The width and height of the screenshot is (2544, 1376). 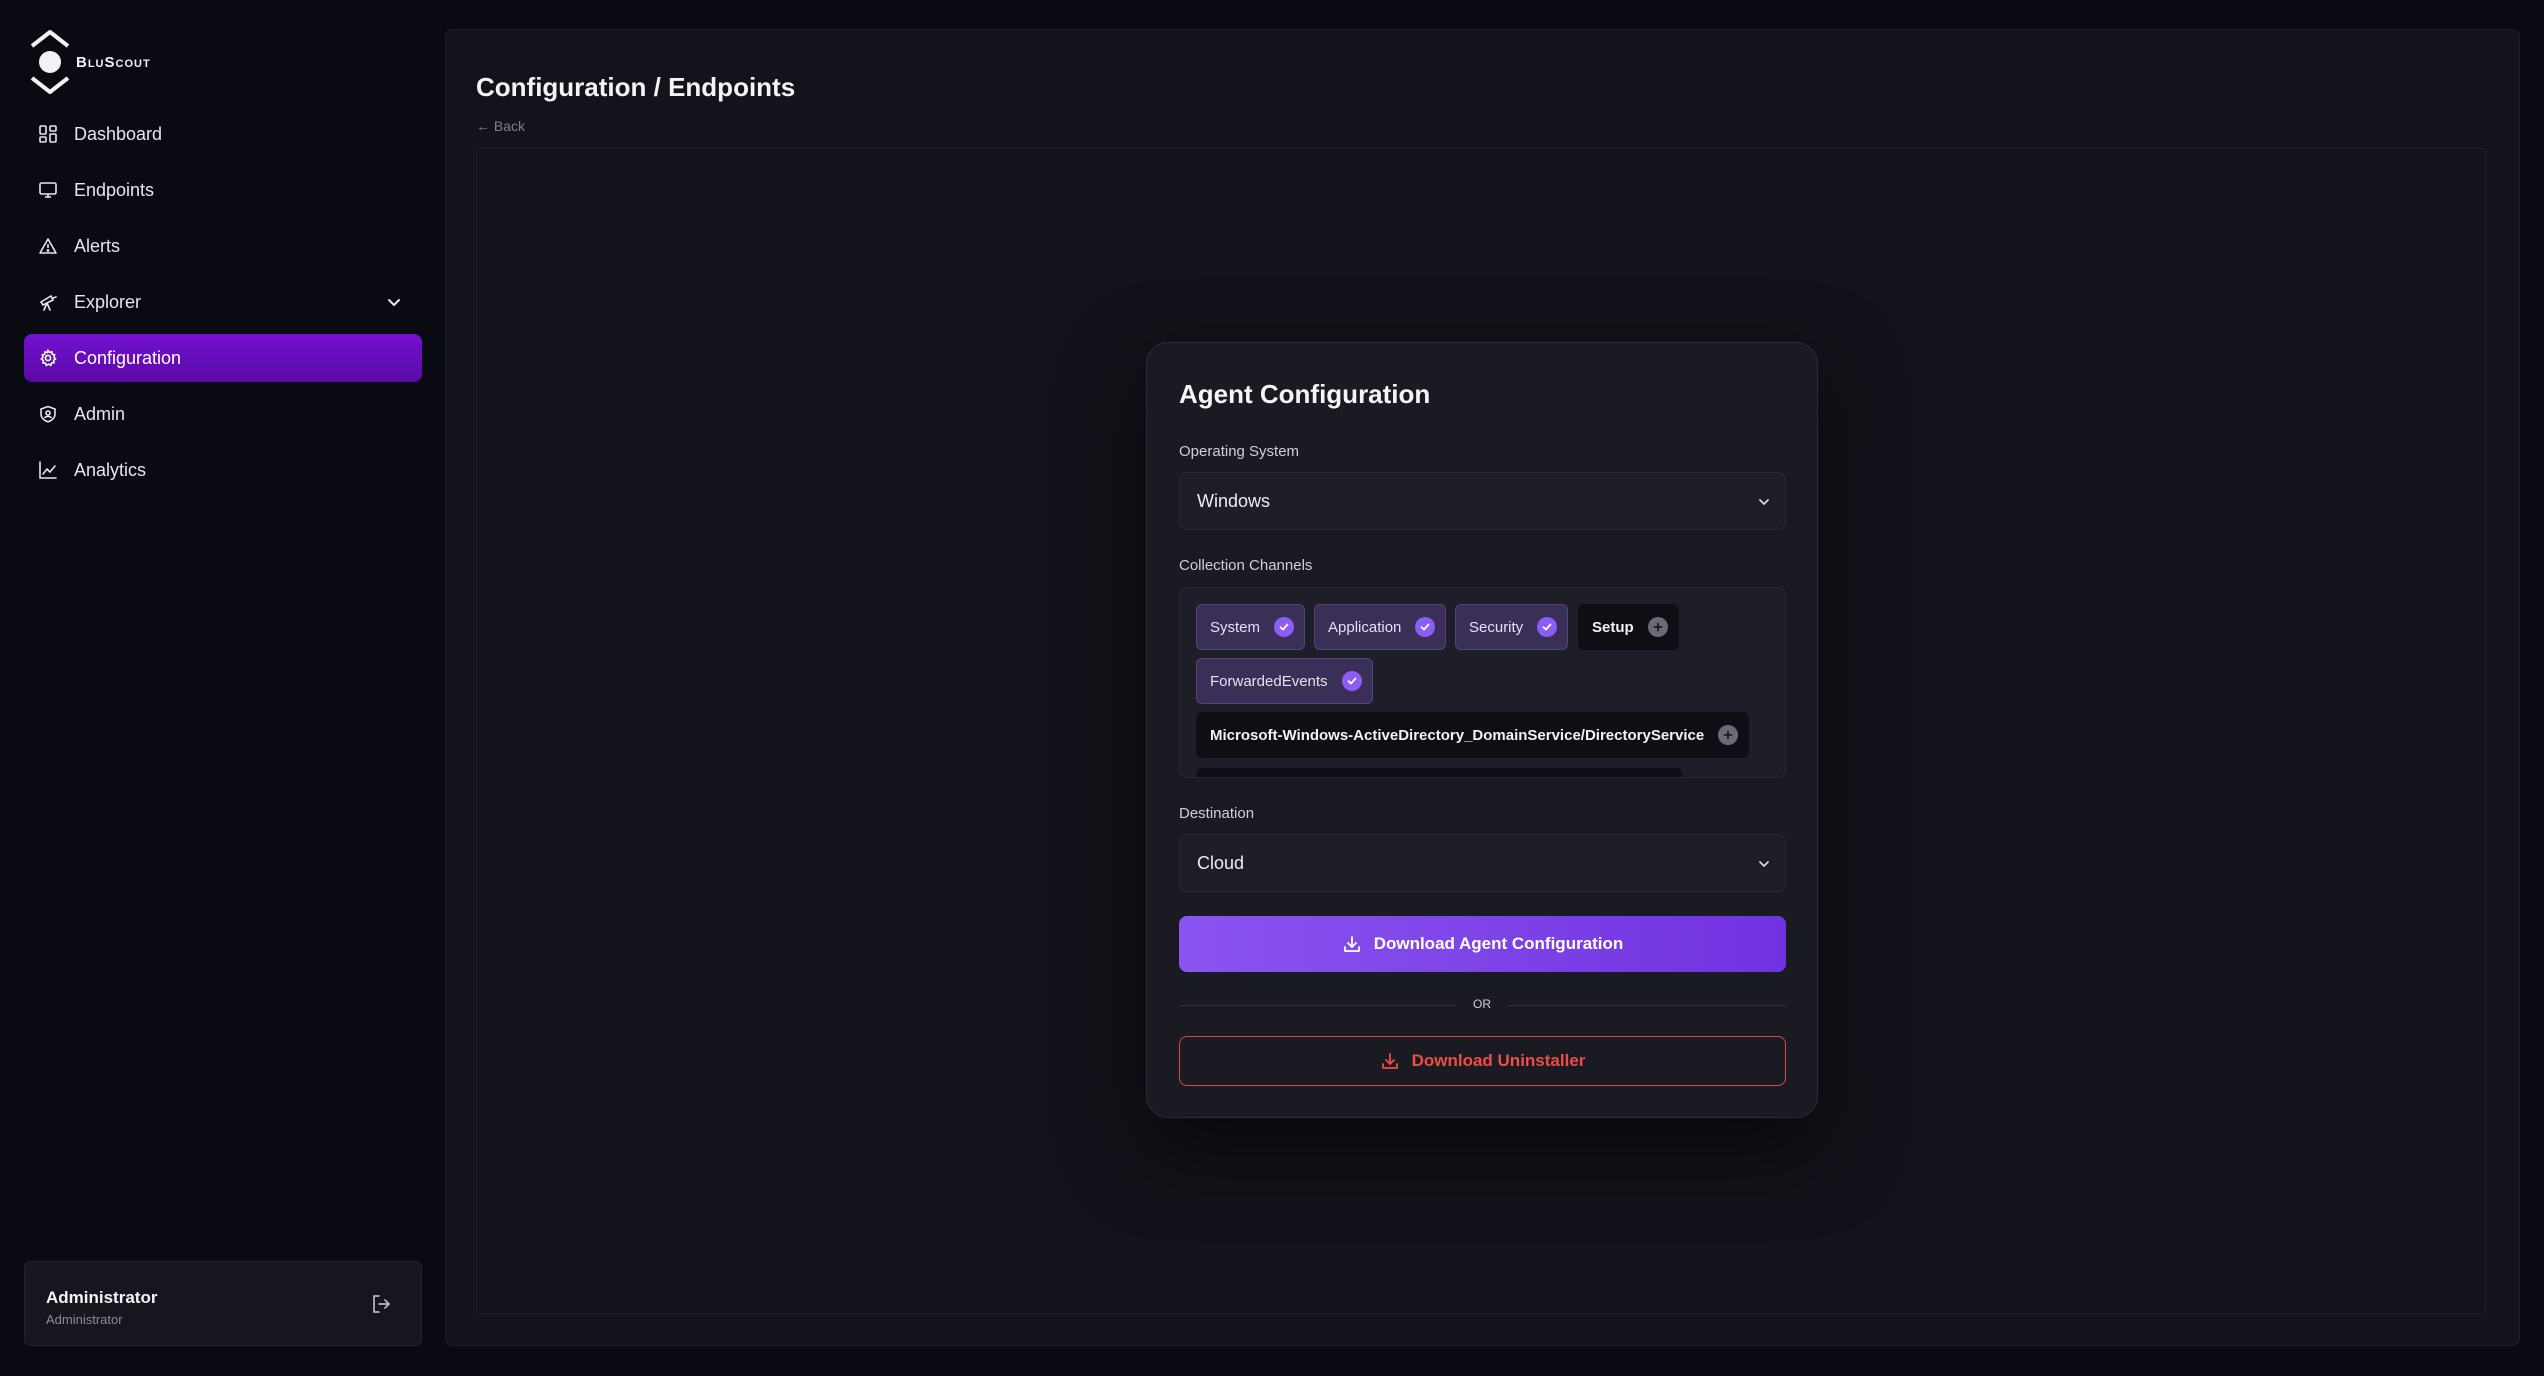 What do you see at coordinates (223, 302) in the screenshot?
I see `sidebar-item-explorer: Explorer` at bounding box center [223, 302].